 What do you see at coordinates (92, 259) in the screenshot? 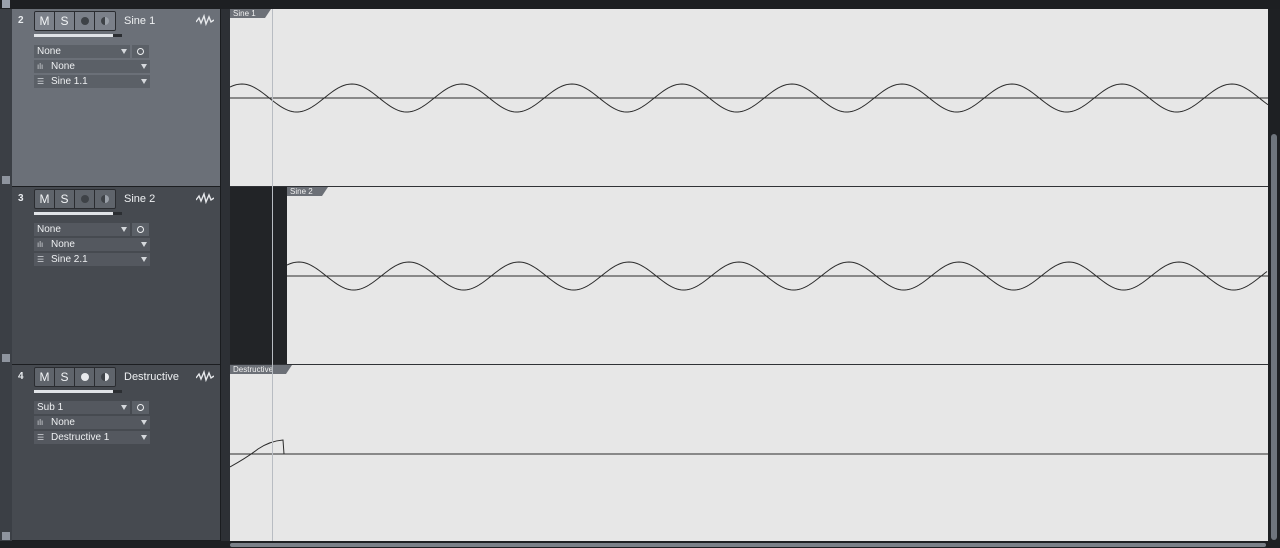
I see `layer-select: ☰ Sine 2.1` at bounding box center [92, 259].